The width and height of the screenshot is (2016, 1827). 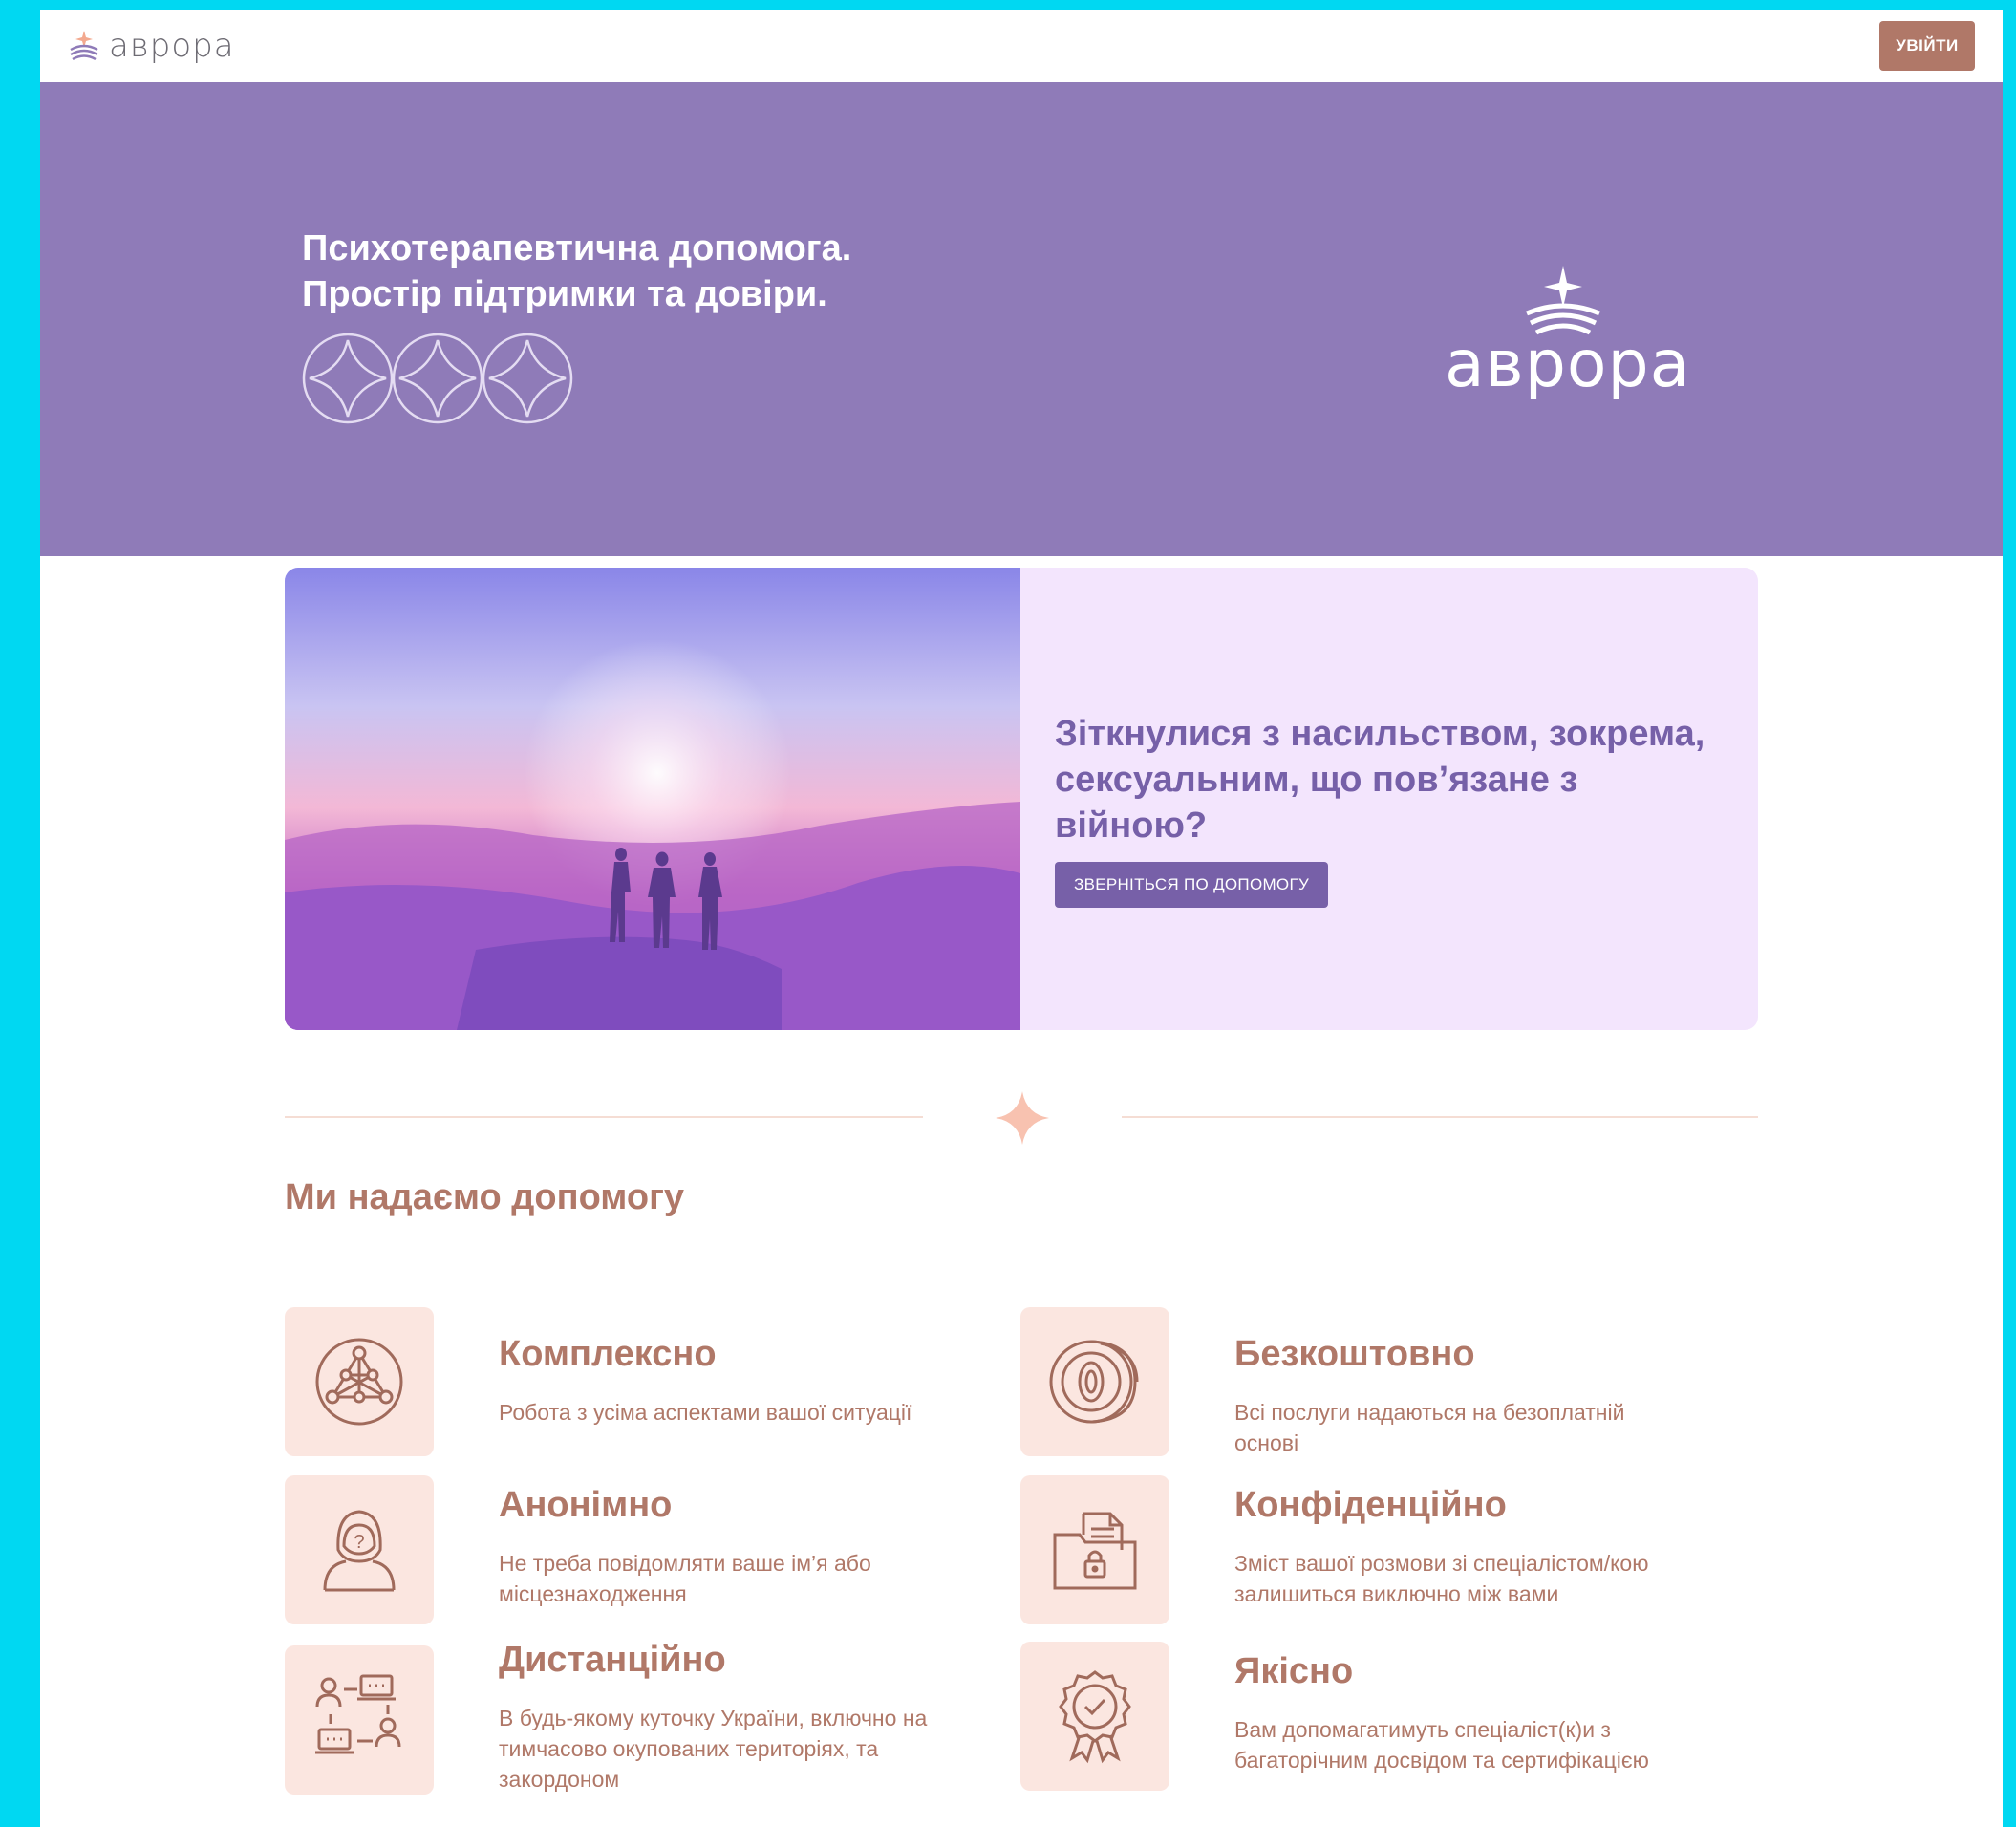 I want to click on aurora-logo-icon, so click(x=84, y=46).